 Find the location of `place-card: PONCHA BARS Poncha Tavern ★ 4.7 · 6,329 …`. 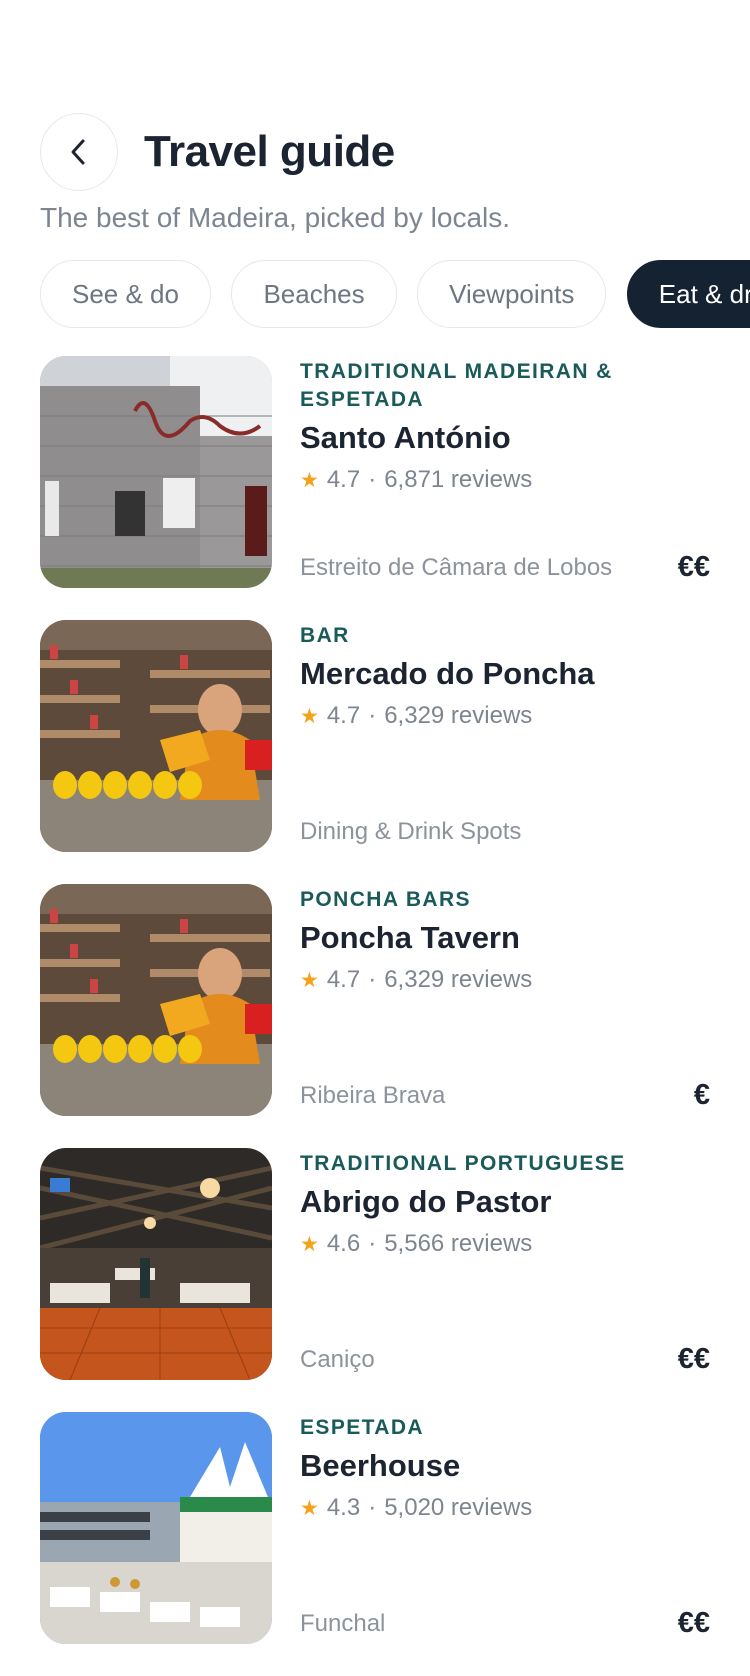

place-card: PONCHA BARS Poncha Tavern ★ 4.7 · 6,329 … is located at coordinates (375, 1000).